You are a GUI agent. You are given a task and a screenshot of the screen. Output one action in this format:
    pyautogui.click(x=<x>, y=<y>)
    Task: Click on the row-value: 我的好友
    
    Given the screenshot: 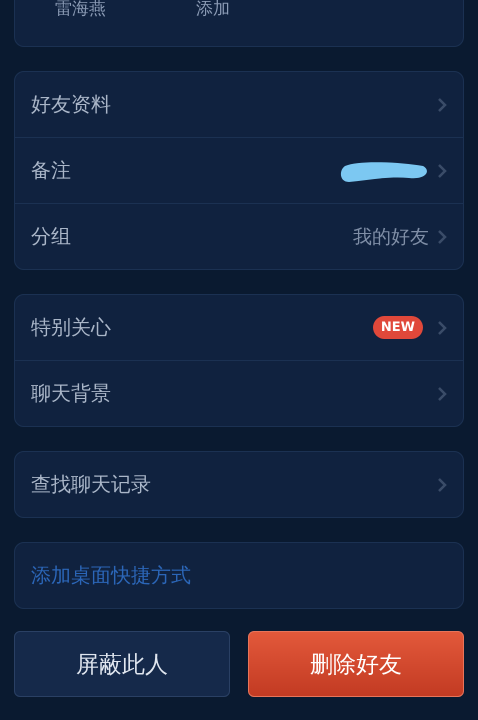 What is the action you would take?
    pyautogui.click(x=391, y=237)
    